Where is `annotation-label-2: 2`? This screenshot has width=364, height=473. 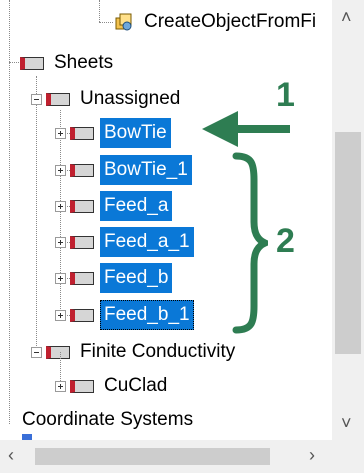 annotation-label-2: 2 is located at coordinates (285, 241).